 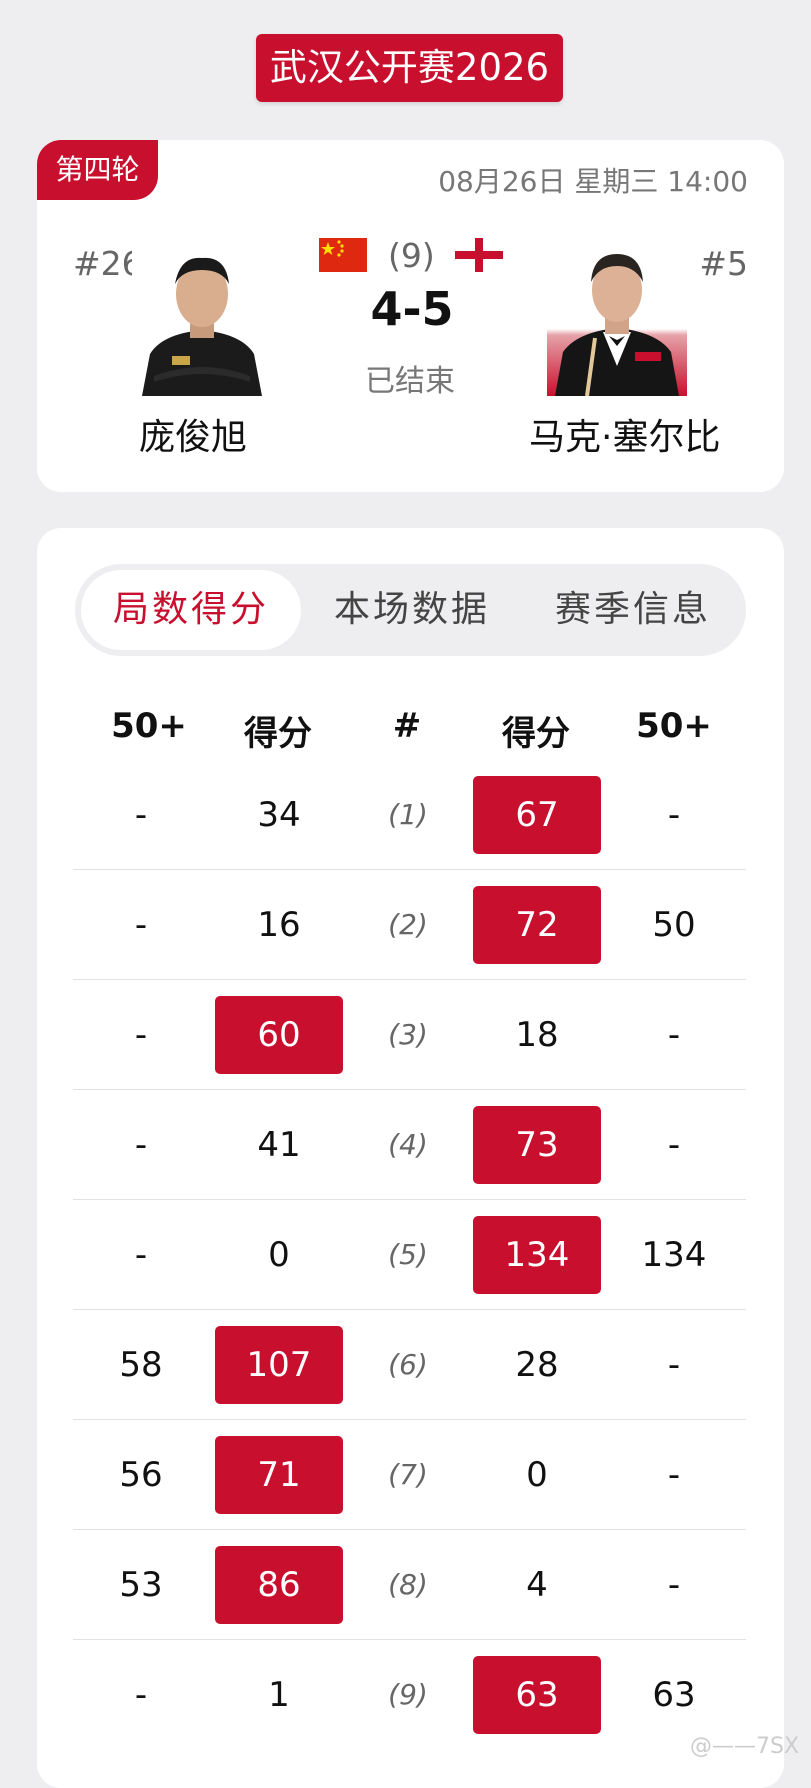 What do you see at coordinates (674, 925) in the screenshot?
I see `right-break: 50` at bounding box center [674, 925].